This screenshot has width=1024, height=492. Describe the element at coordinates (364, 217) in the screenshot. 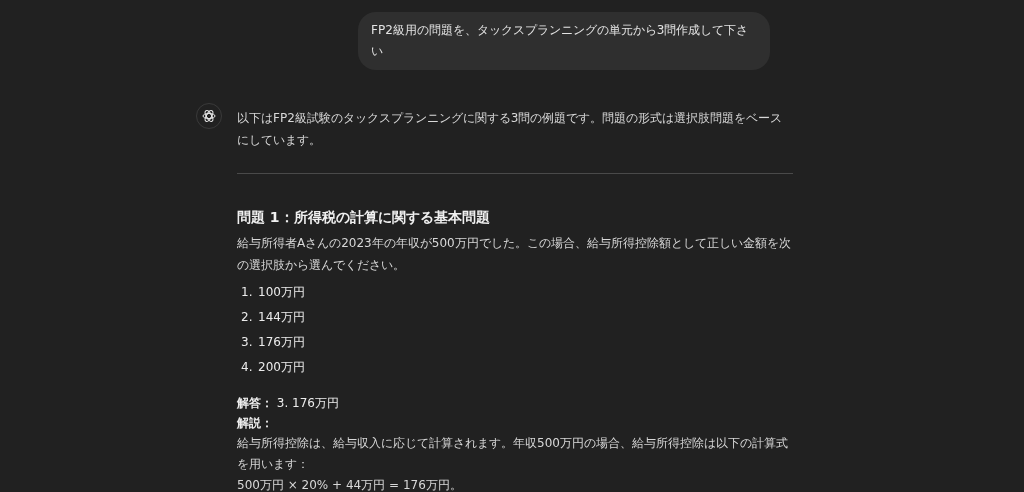

I see `question-heading: 問題 1：所得税の計算に関する基本問題` at that location.